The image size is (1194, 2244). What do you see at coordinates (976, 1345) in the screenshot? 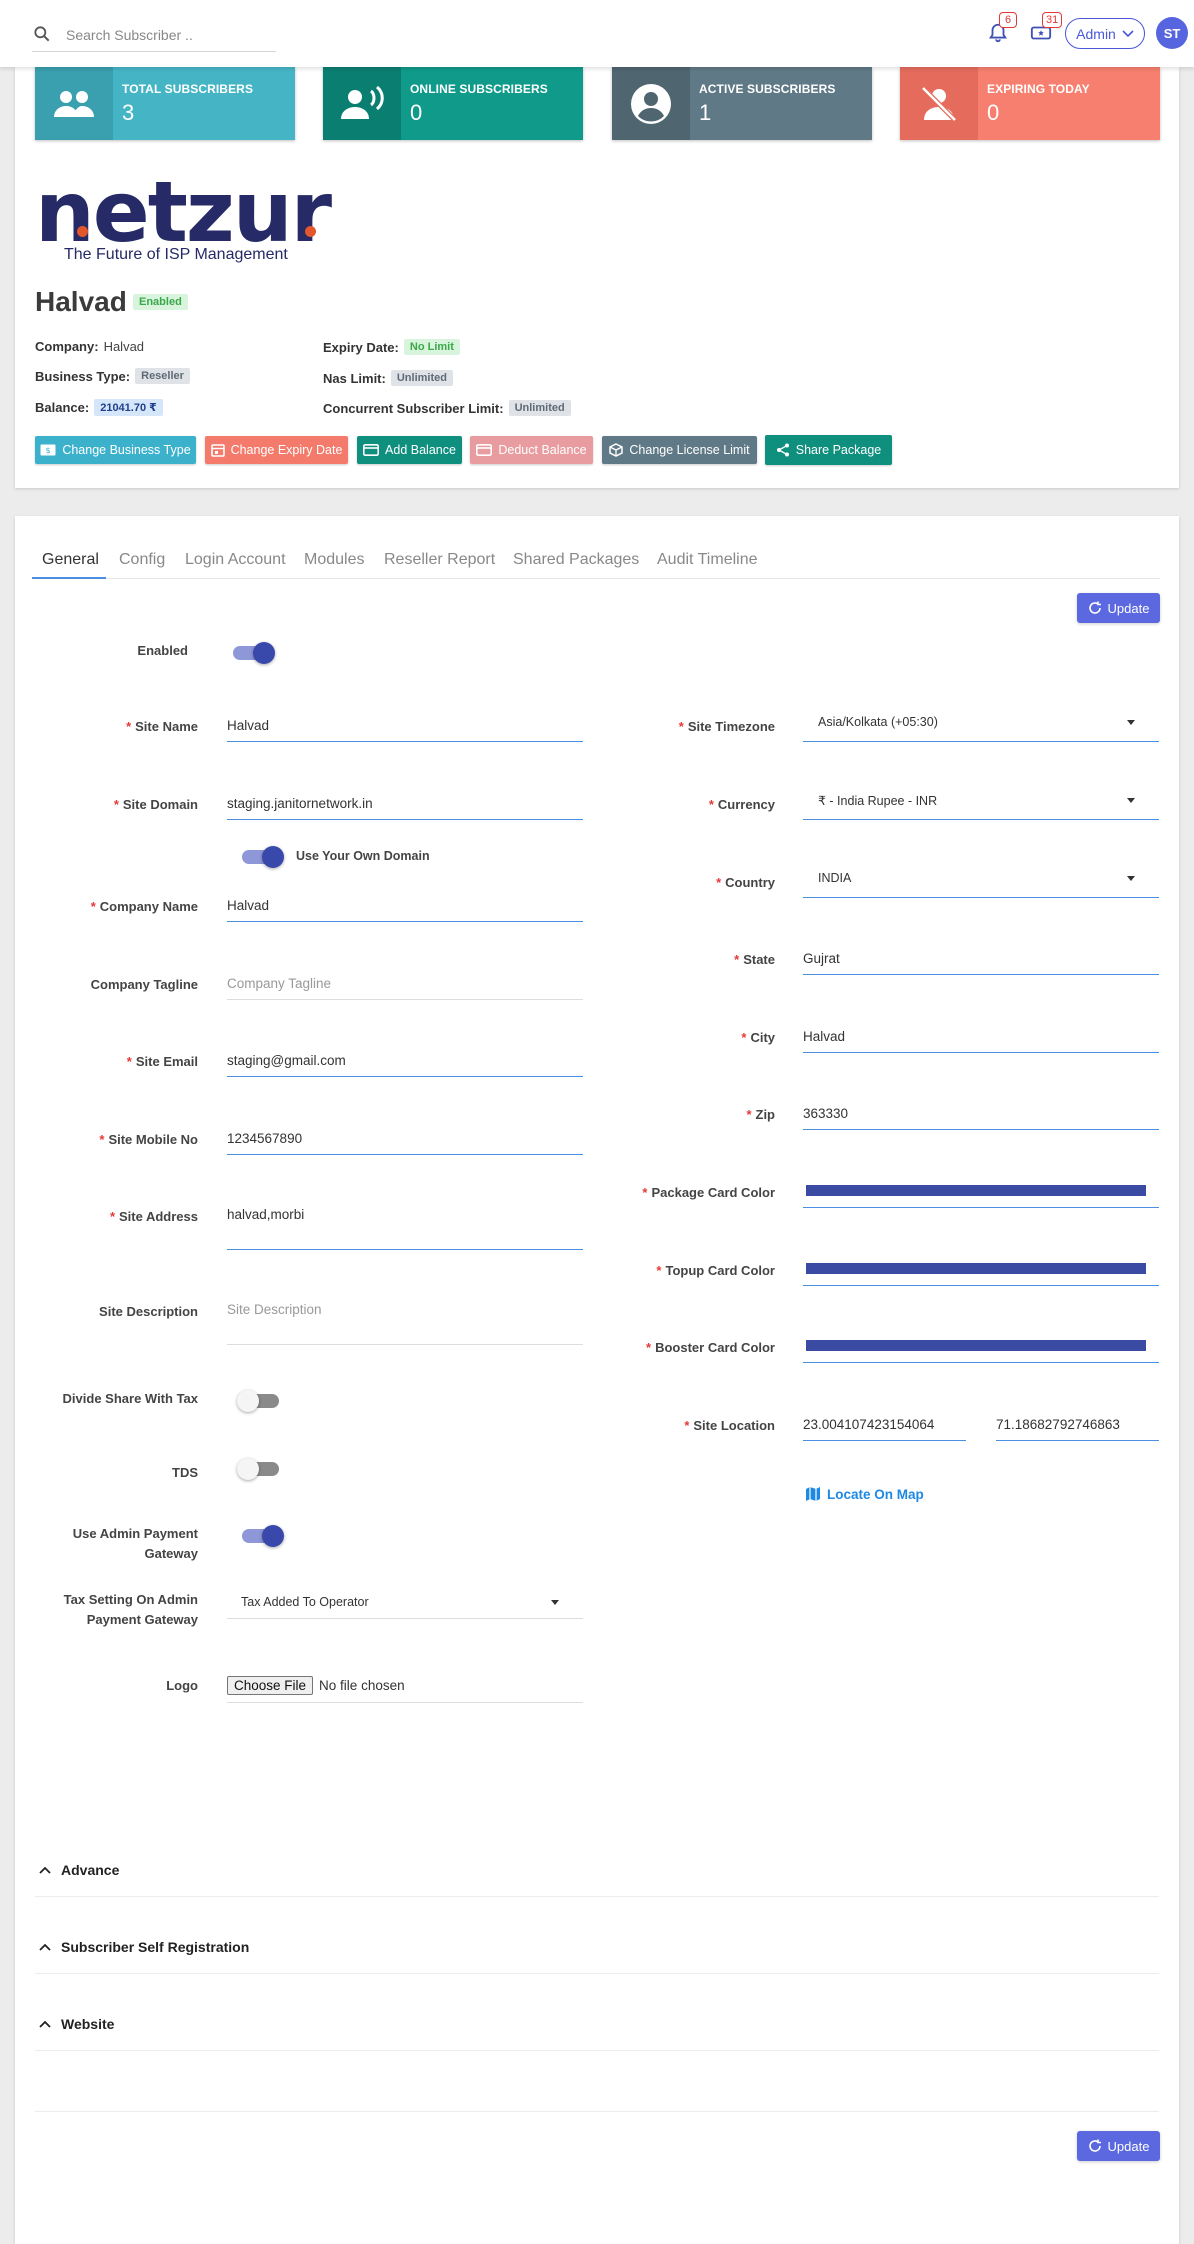
I see `booster-color-swatch` at bounding box center [976, 1345].